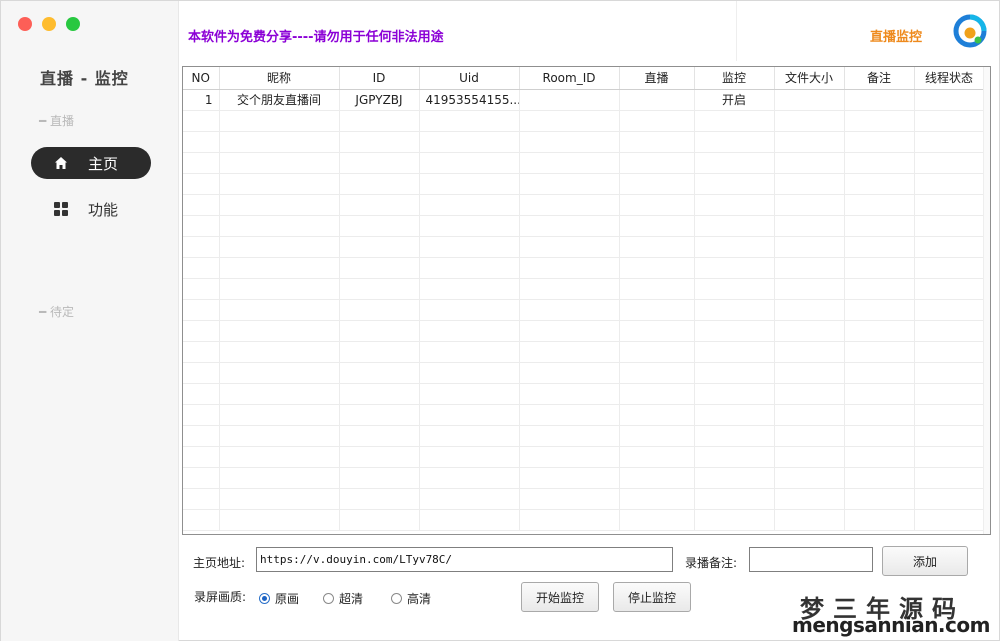 The height and width of the screenshot is (641, 1000). What do you see at coordinates (657, 100) in the screenshot?
I see `cell-live` at bounding box center [657, 100].